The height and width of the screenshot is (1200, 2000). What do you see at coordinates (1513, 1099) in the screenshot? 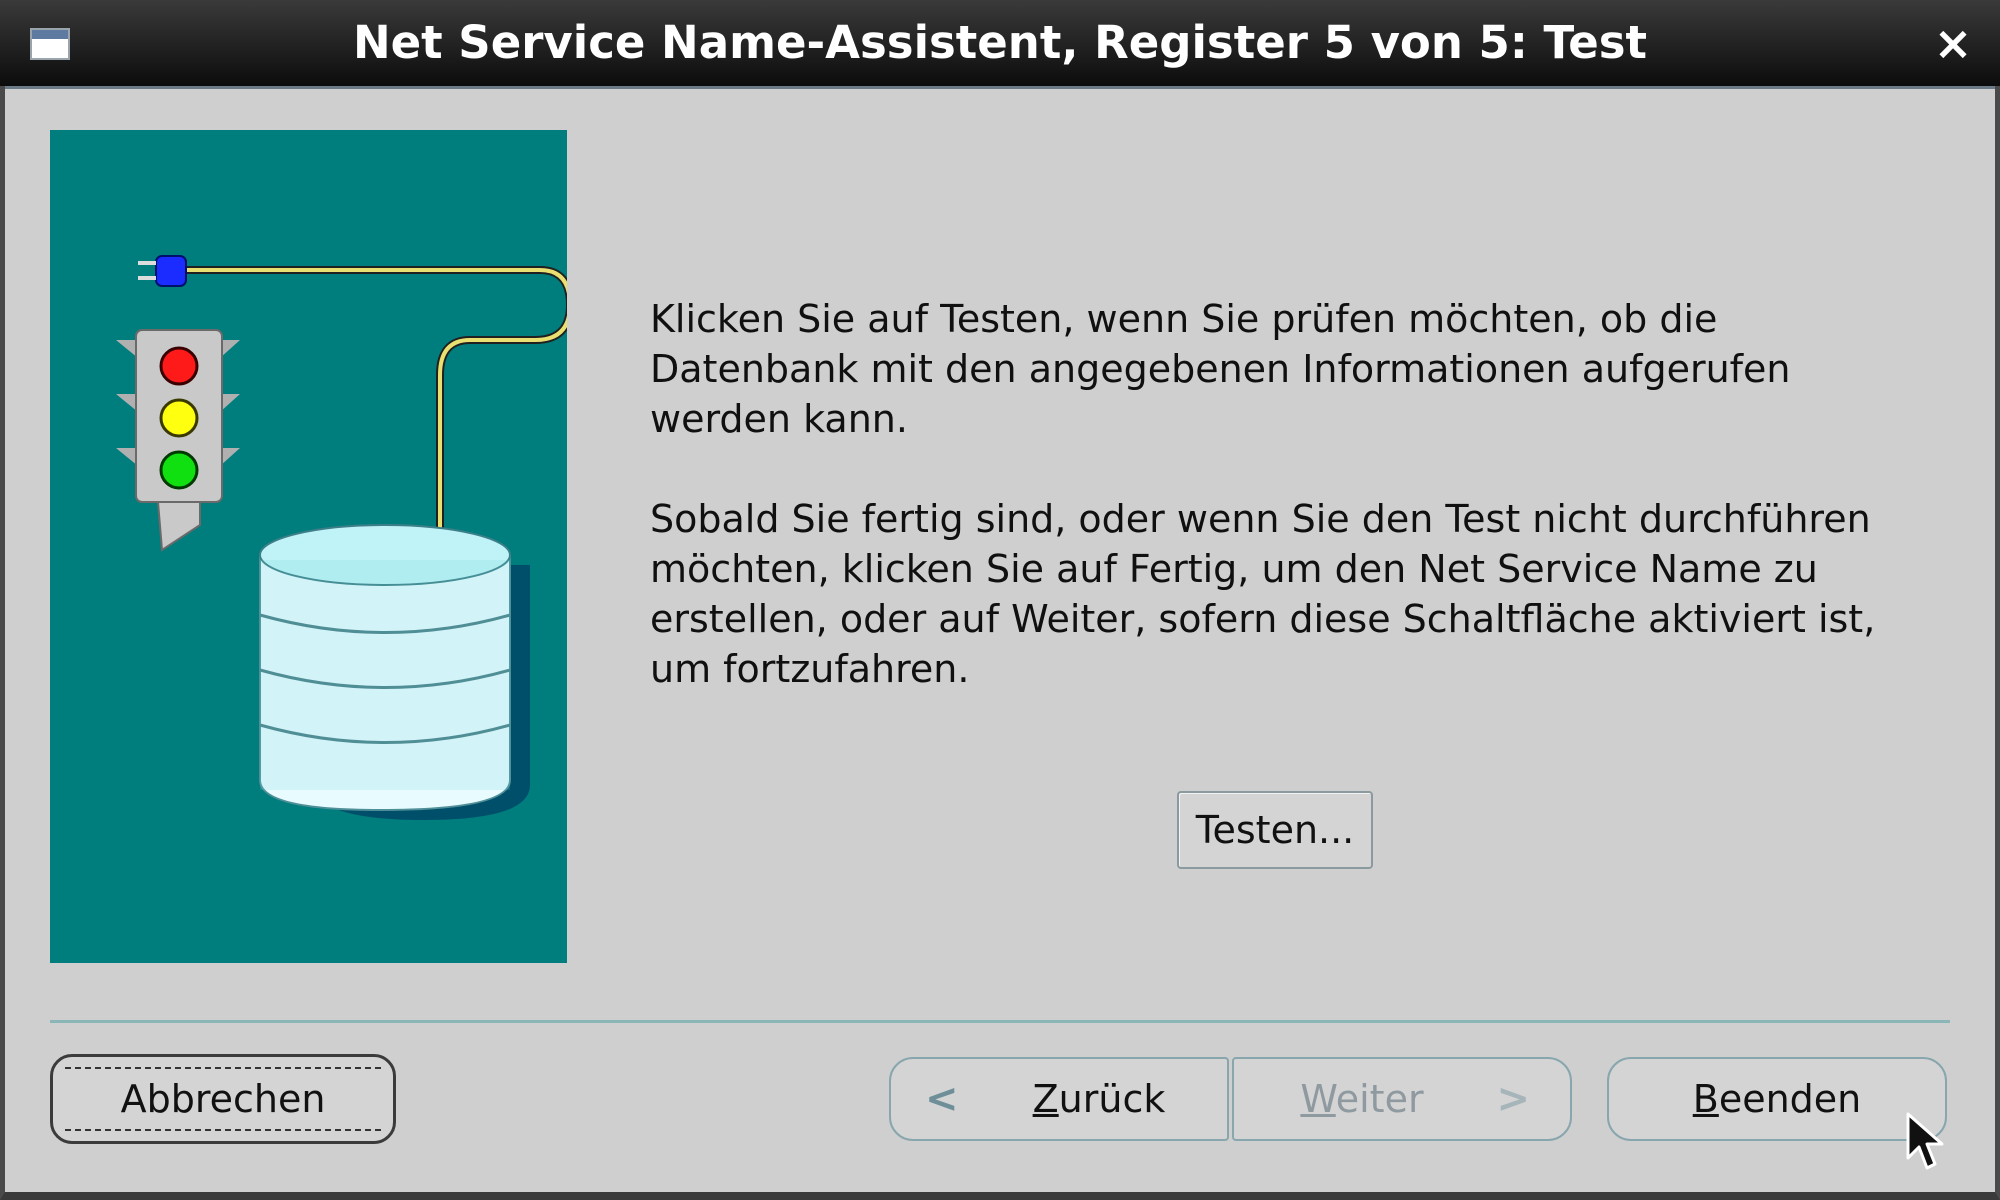
I see `chevron-right-icon: >` at bounding box center [1513, 1099].